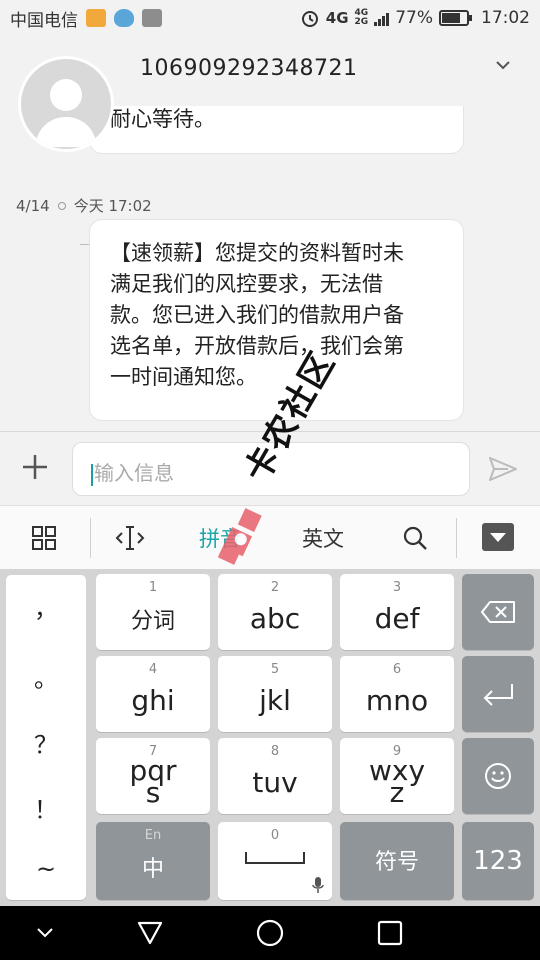 This screenshot has height=960, width=540. What do you see at coordinates (153, 835) in the screenshot?
I see `key-hint: En` at bounding box center [153, 835].